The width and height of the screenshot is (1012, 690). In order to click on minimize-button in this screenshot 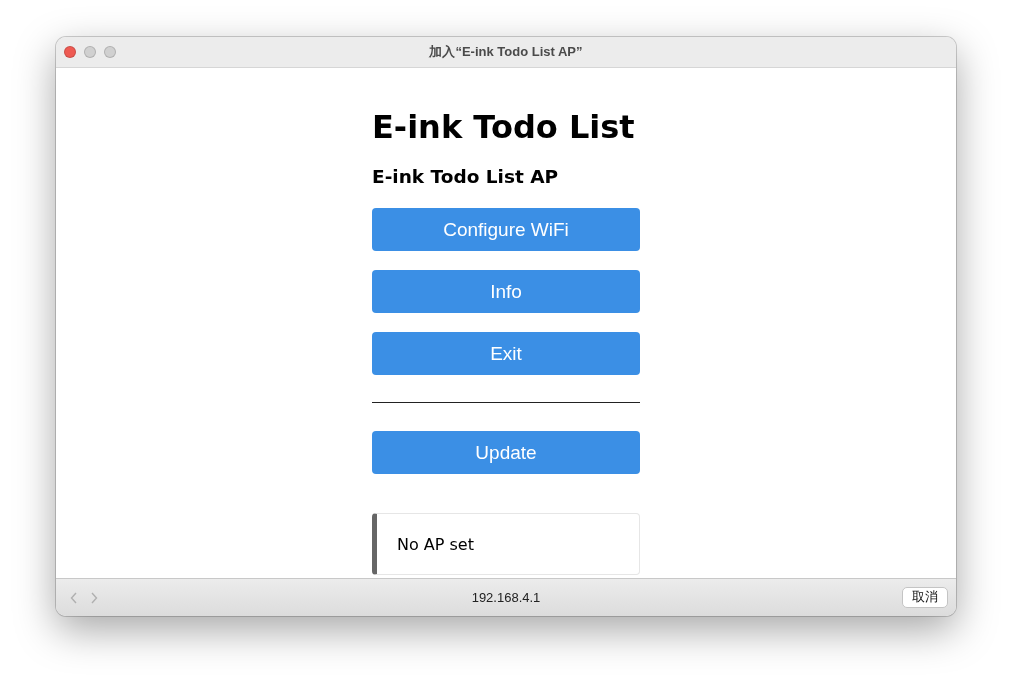, I will do `click(90, 52)`.